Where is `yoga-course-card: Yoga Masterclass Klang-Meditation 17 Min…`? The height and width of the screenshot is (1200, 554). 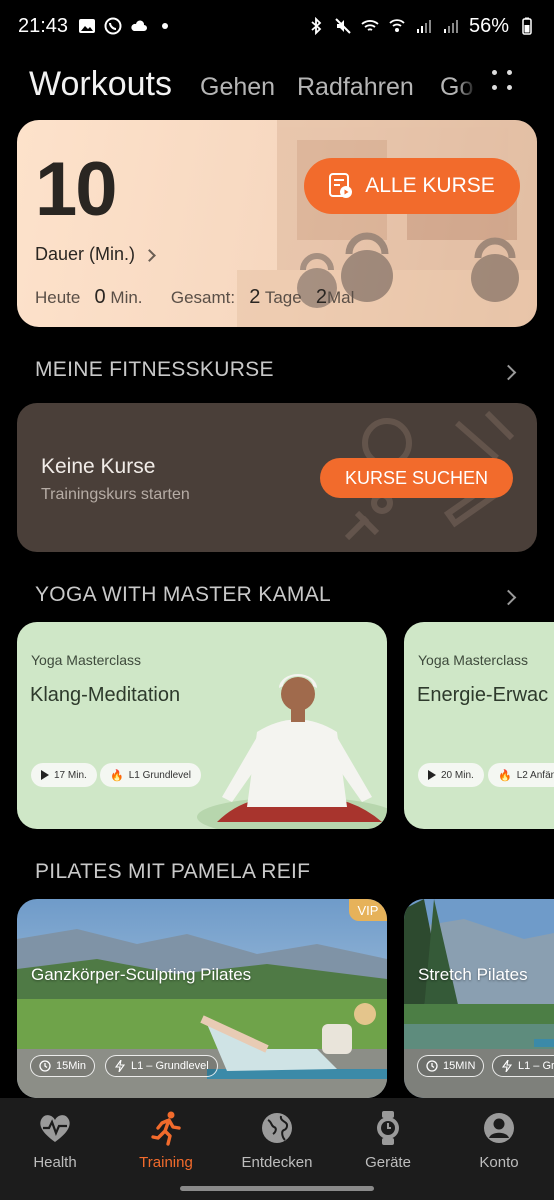
yoga-course-card: Yoga Masterclass Klang-Meditation 17 Min… is located at coordinates (202, 725).